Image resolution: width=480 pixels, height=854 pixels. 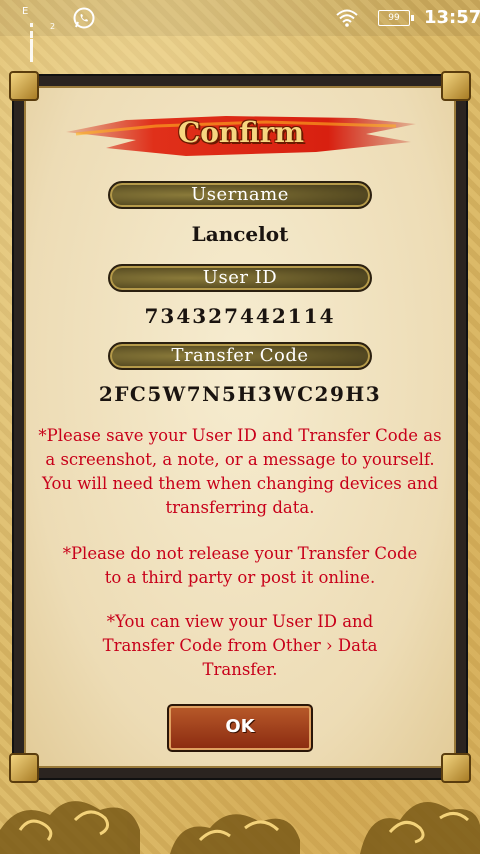 What do you see at coordinates (240, 195) in the screenshot?
I see `username-label-pill: Username` at bounding box center [240, 195].